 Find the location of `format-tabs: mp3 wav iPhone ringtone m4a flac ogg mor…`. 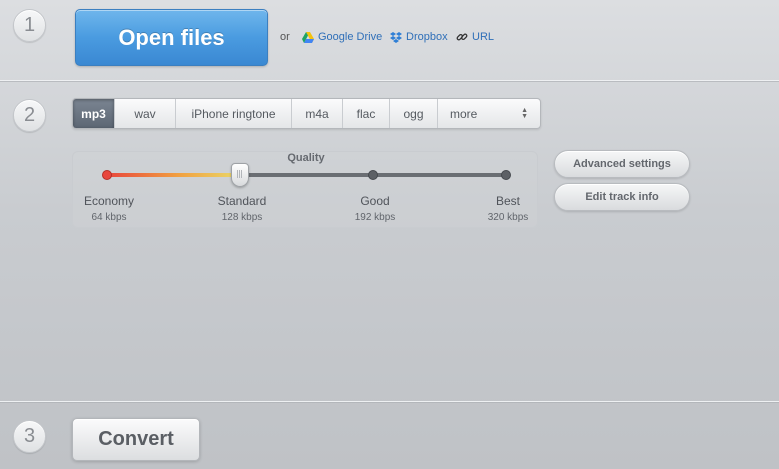

format-tabs: mp3 wav iPhone ringtone m4a flac ogg mor… is located at coordinates (306, 113).